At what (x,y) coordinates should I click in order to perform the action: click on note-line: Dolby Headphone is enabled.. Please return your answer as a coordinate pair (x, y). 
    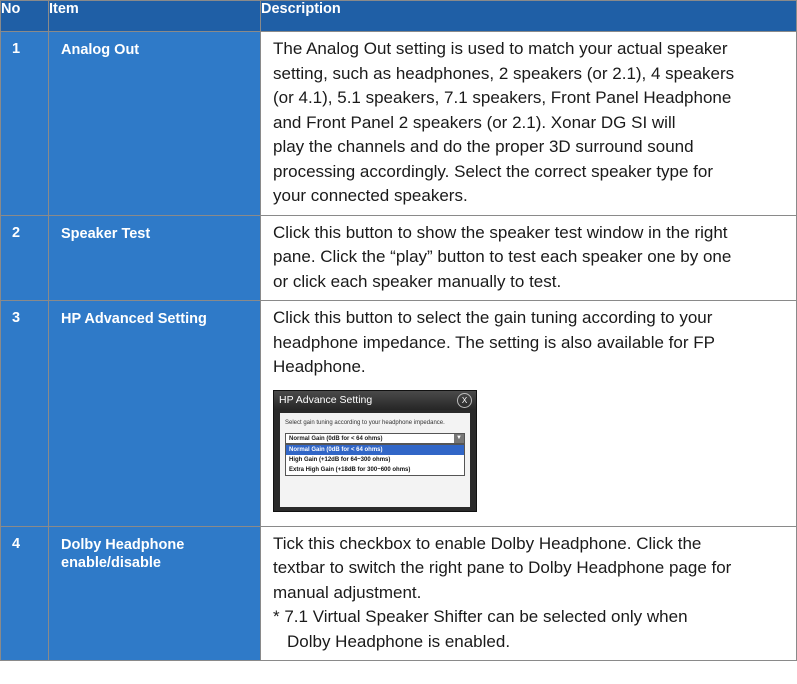
    Looking at the image, I should click on (399, 641).